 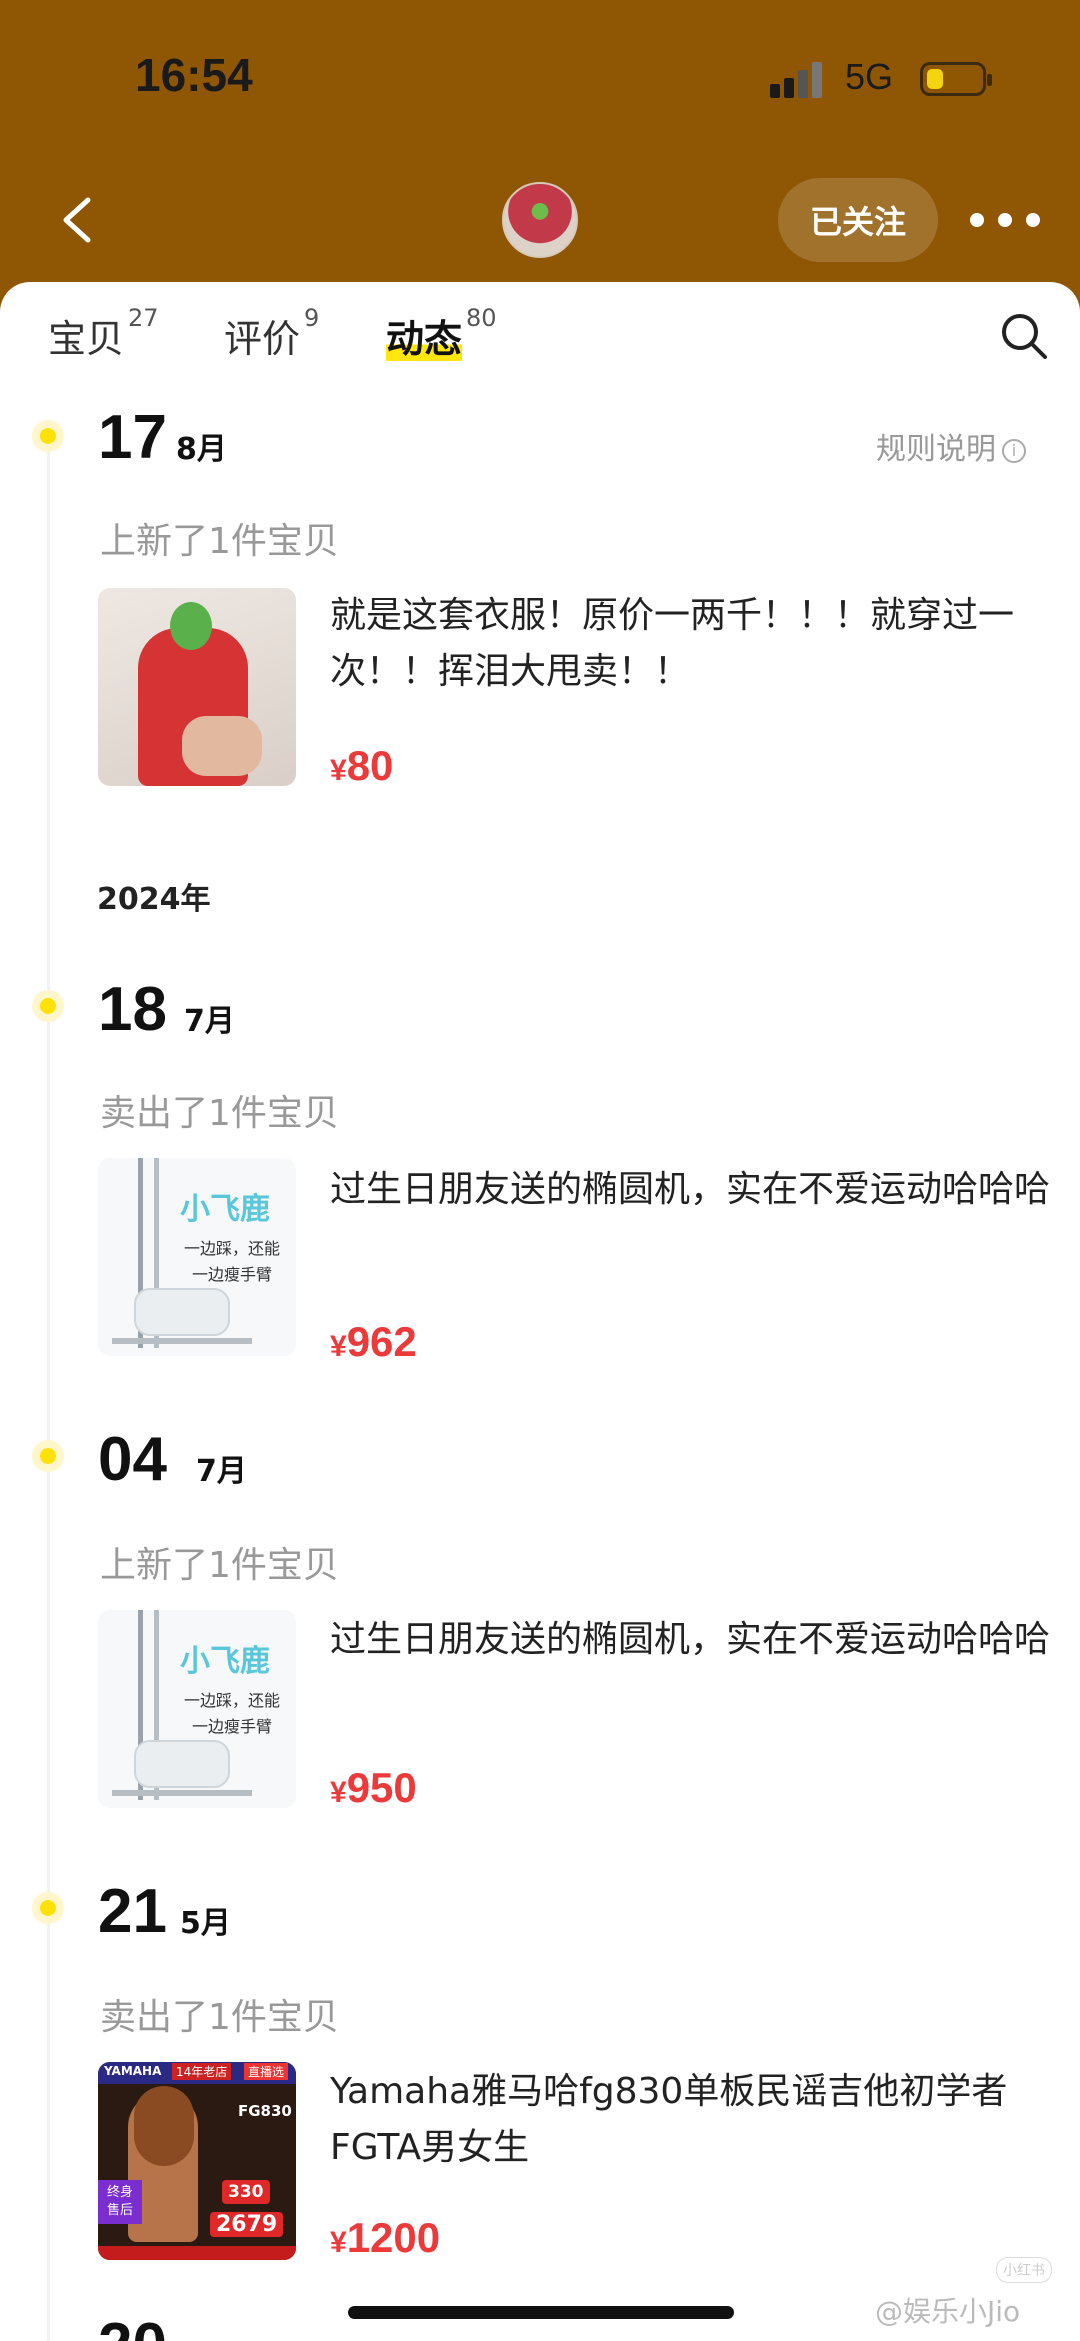 I want to click on signal-icon, so click(x=798, y=80).